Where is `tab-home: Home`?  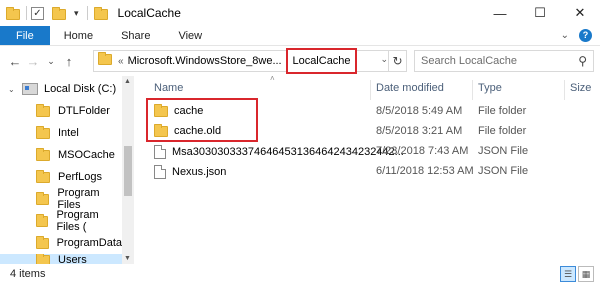
tab-home: Home is located at coordinates (78, 35).